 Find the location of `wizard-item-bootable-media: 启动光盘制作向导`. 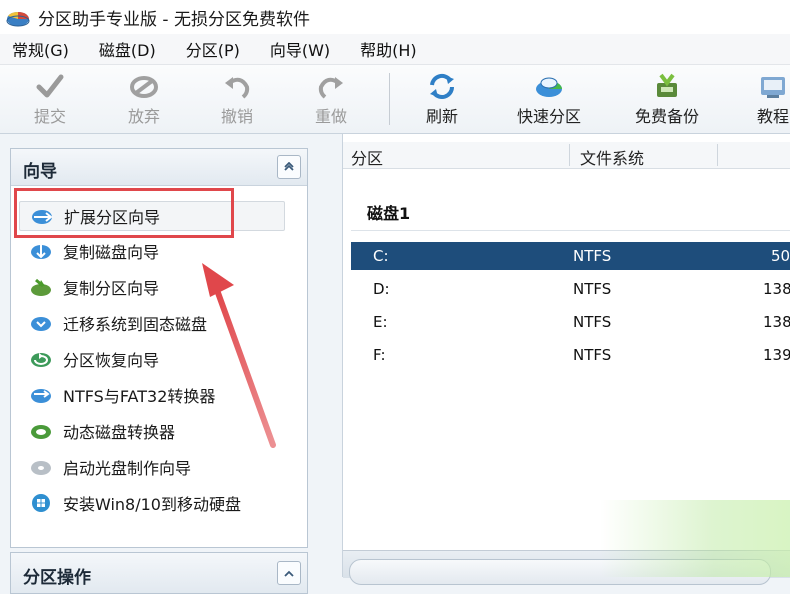

wizard-item-bootable-media: 启动光盘制作向导 is located at coordinates (151, 467).